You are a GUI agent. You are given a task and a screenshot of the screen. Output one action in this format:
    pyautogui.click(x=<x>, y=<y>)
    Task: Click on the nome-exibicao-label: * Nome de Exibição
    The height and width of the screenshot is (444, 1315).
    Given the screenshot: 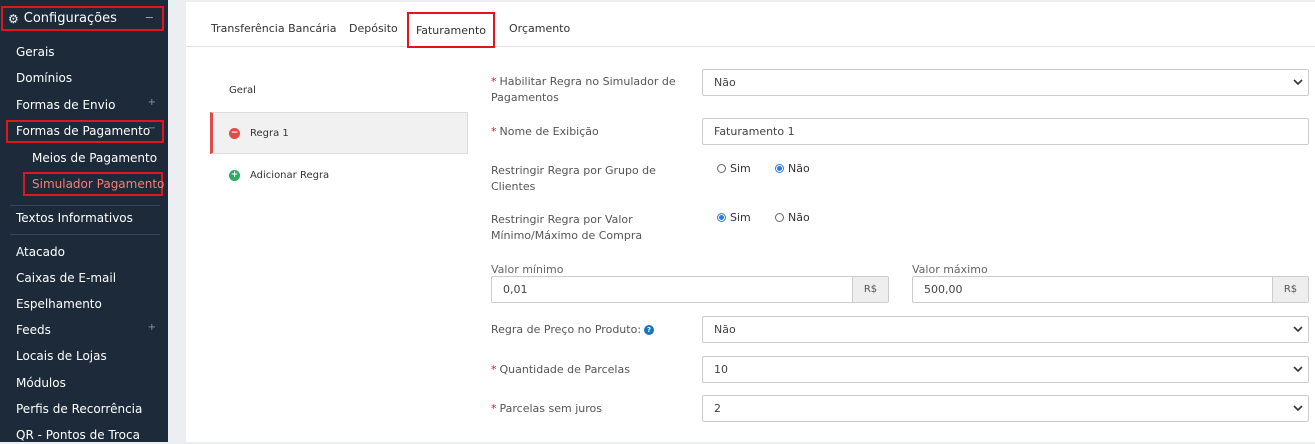 What is the action you would take?
    pyautogui.click(x=545, y=131)
    